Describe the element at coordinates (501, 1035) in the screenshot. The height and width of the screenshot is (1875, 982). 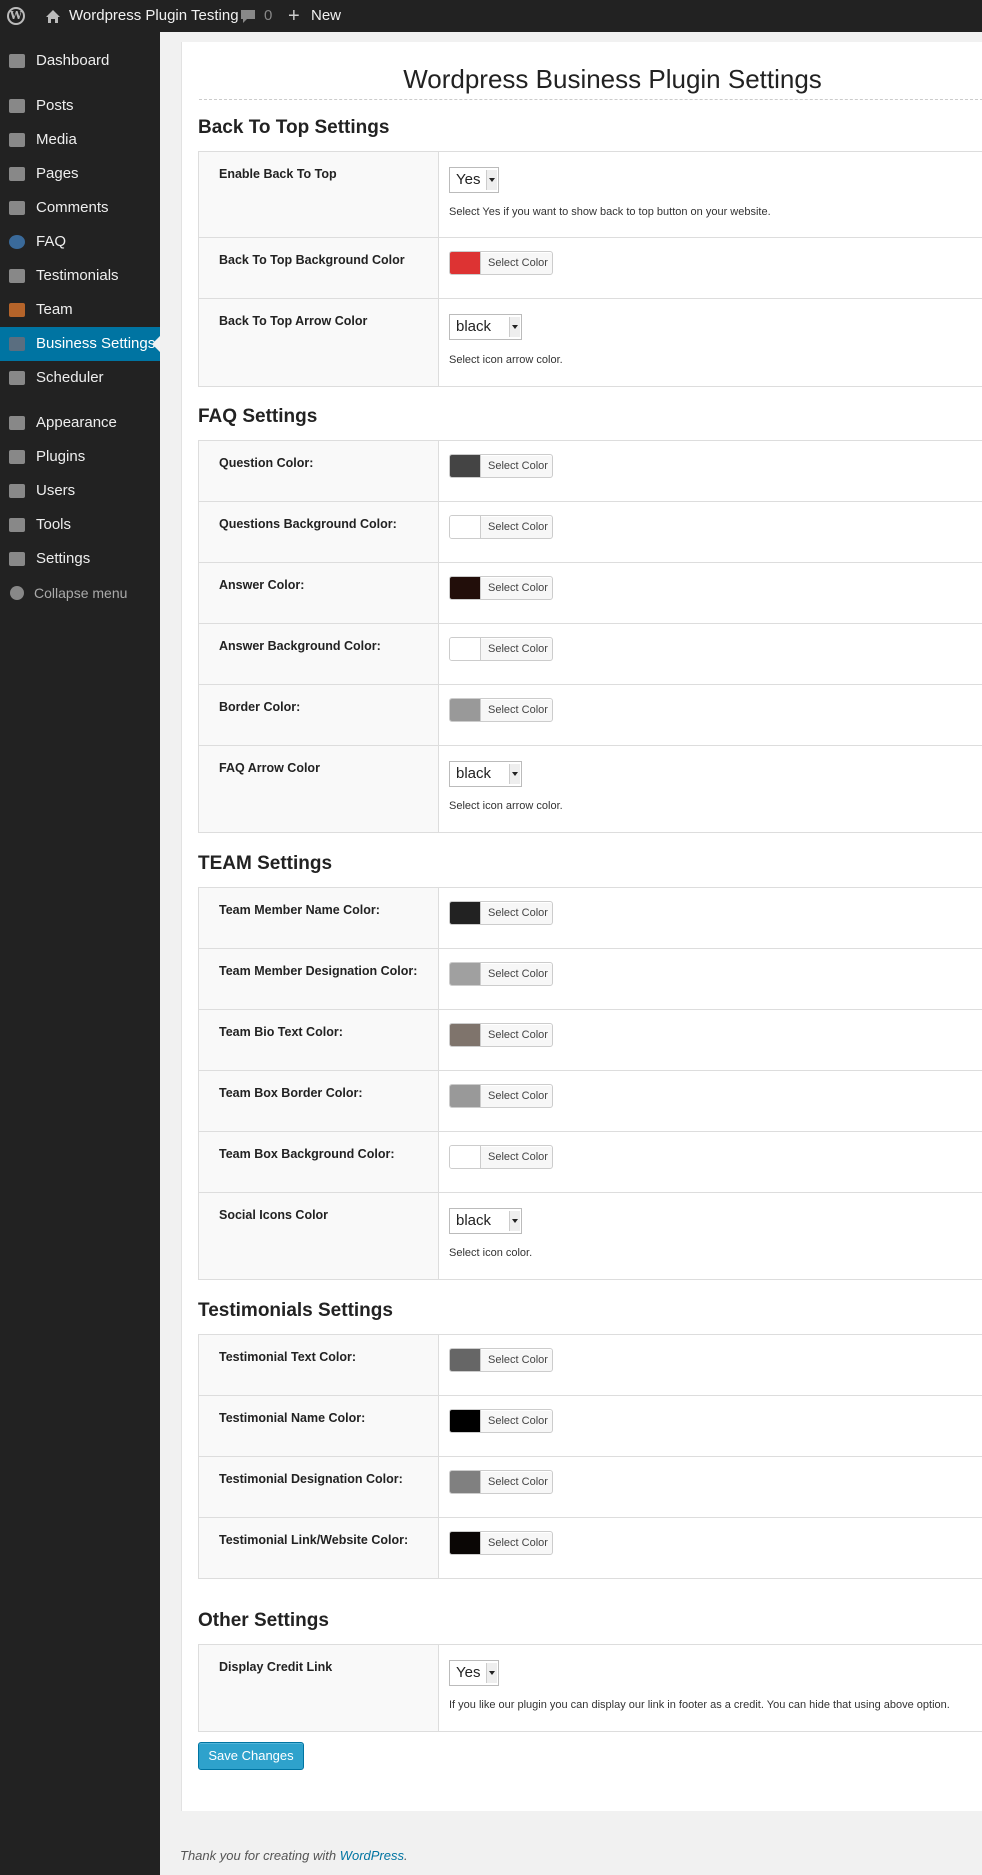
I see `team-bio-color-picker: Select Color` at that location.